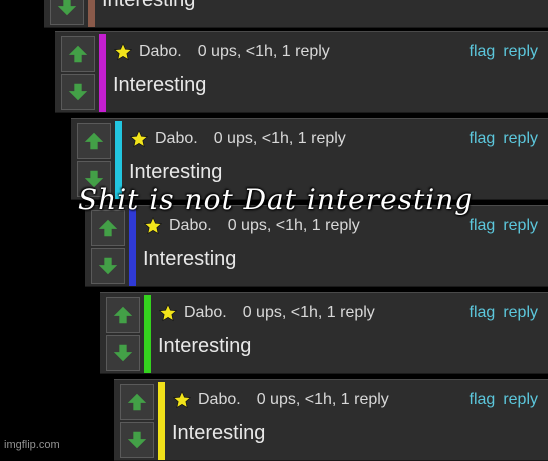 The image size is (548, 461). I want to click on watermark: imgflip.com, so click(32, 445).